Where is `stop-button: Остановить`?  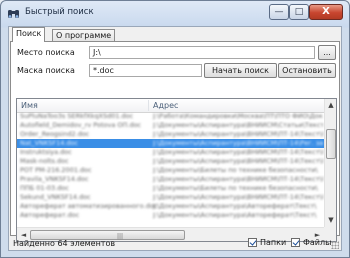 stop-button: Остановить is located at coordinates (307, 70).